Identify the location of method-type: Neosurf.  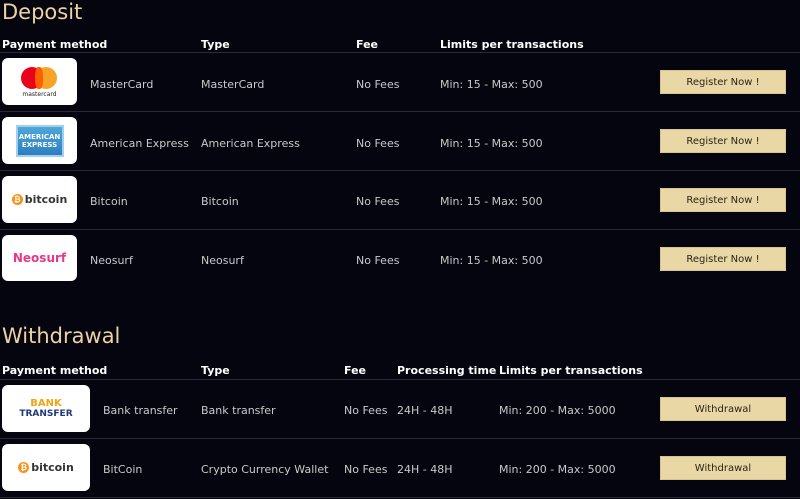
(222, 260).